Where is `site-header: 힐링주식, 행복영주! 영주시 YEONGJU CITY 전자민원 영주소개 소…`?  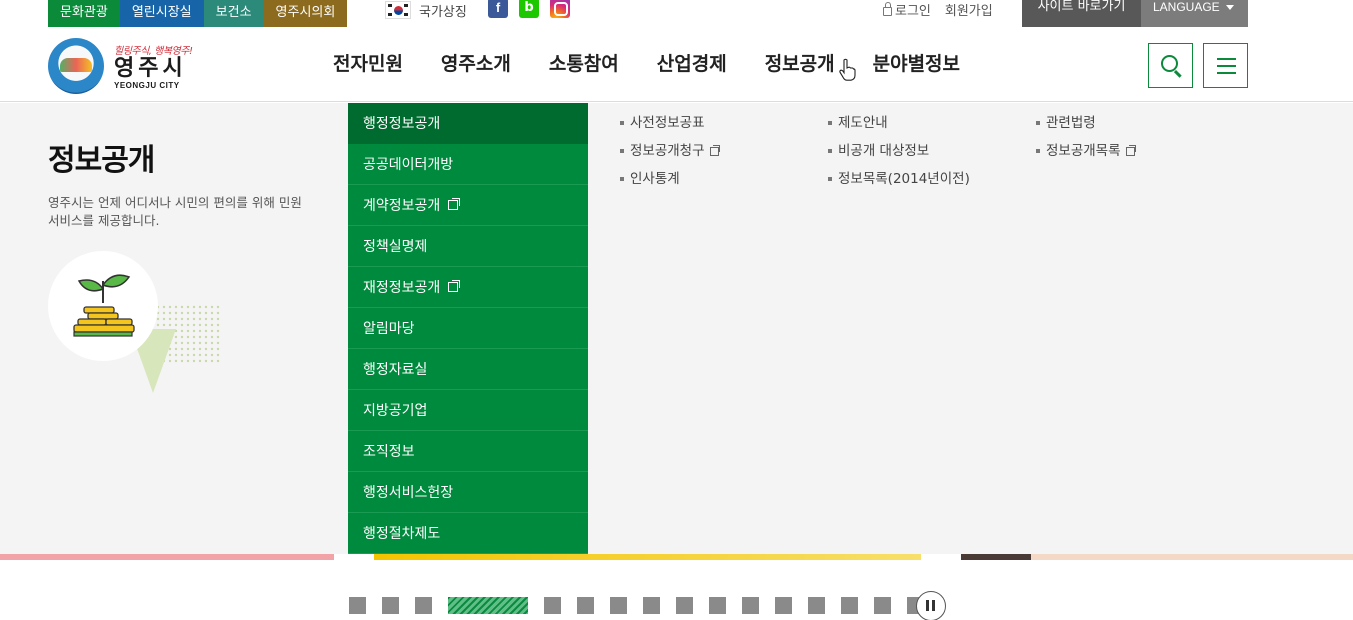 site-header: 힐링주식, 행복영주! 영주시 YEONGJU CITY 전자민원 영주소개 소… is located at coordinates (676, 64).